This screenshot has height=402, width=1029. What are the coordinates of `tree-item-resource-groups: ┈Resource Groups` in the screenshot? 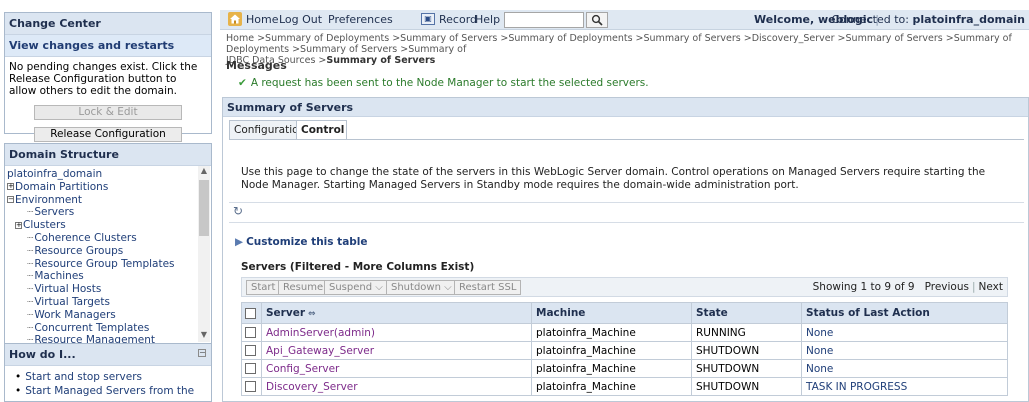 It's located at (109, 251).